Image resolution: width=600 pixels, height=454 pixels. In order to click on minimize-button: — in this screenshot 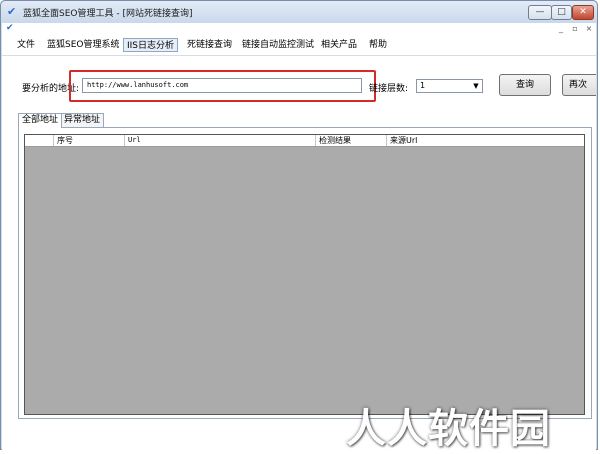, I will do `click(540, 12)`.